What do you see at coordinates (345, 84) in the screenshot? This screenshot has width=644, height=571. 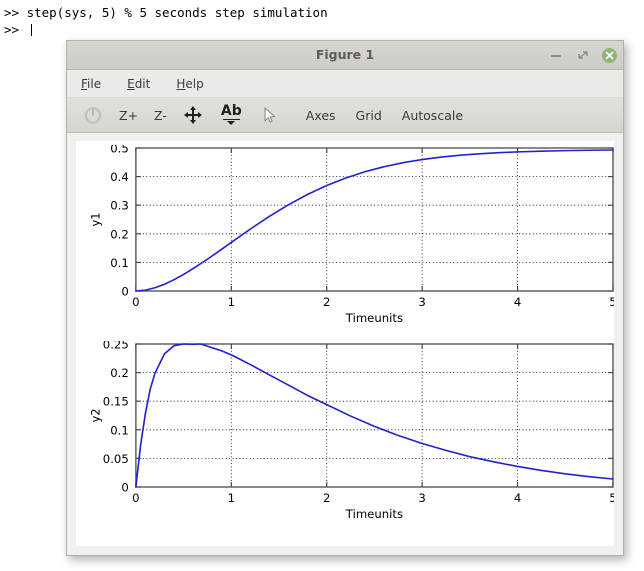 I see `menubar: File Edit Help` at bounding box center [345, 84].